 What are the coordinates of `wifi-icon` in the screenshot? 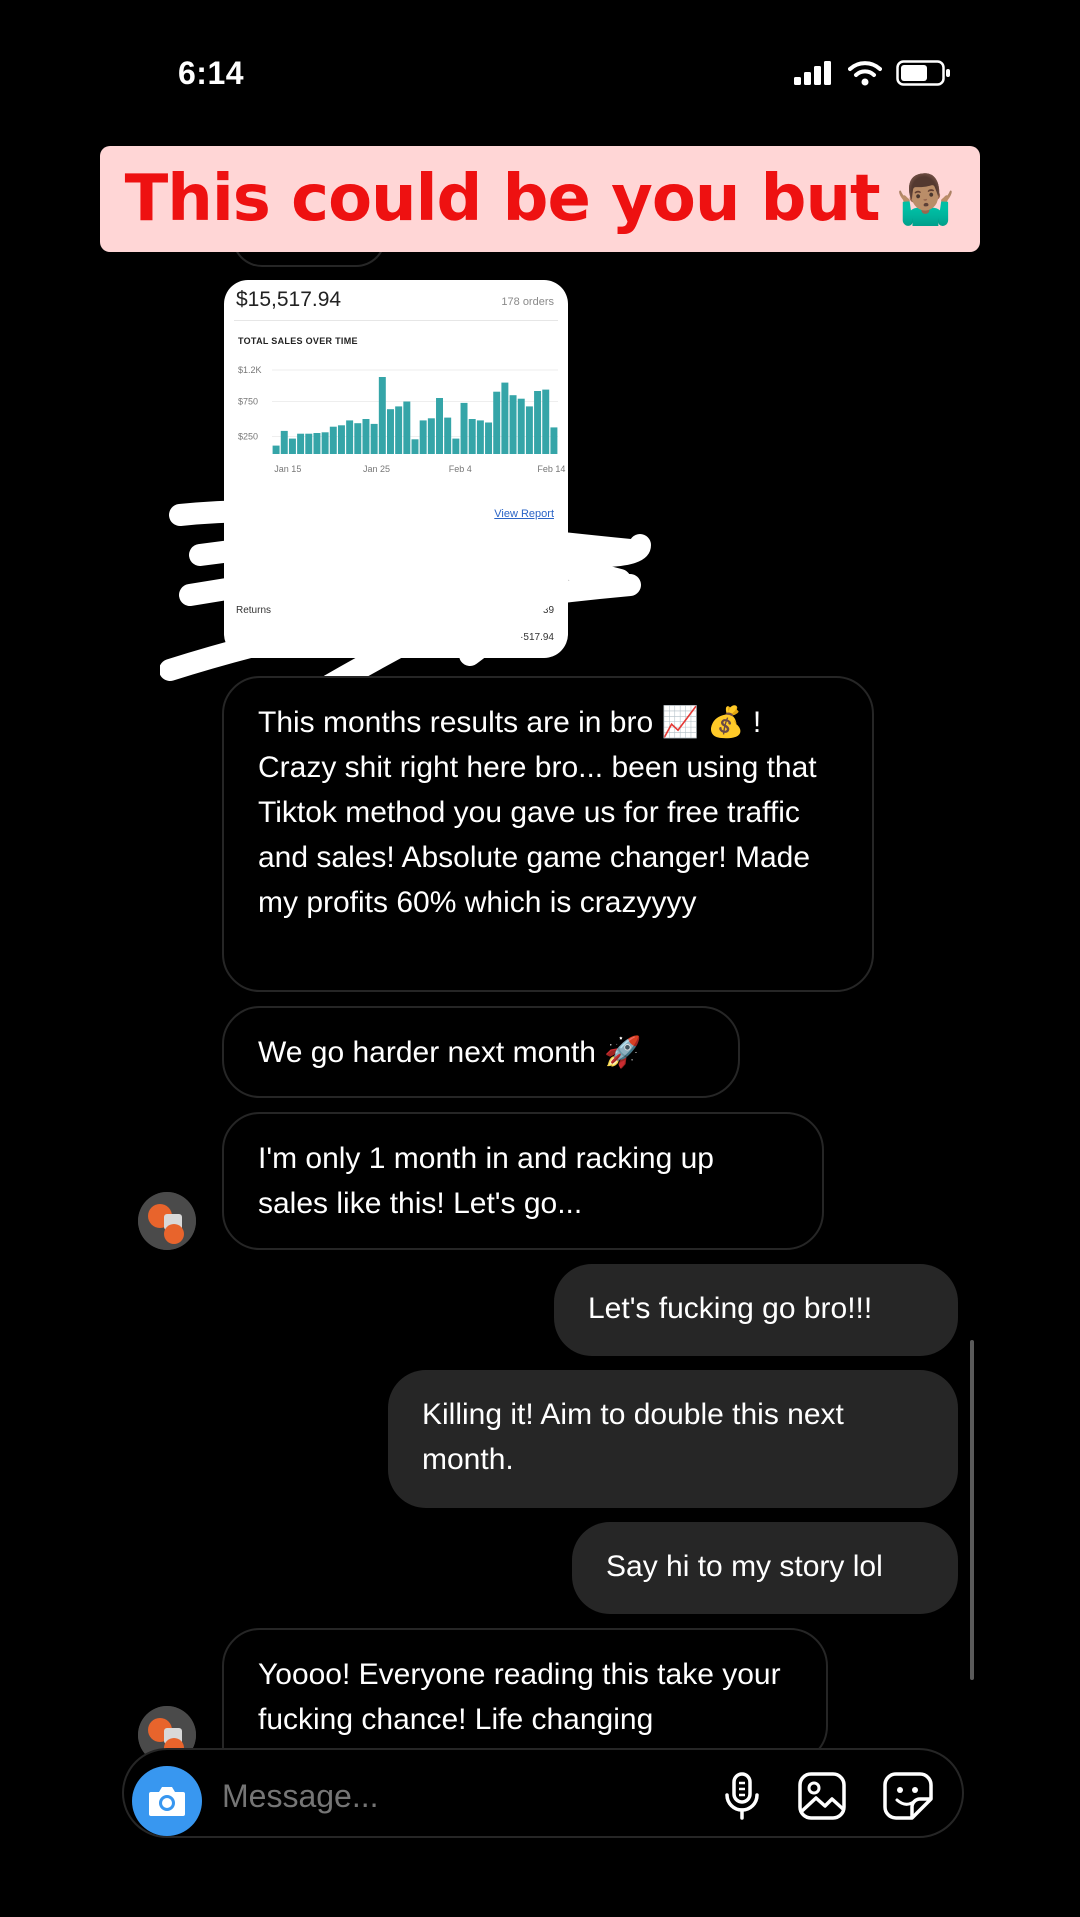 It's located at (865, 73).